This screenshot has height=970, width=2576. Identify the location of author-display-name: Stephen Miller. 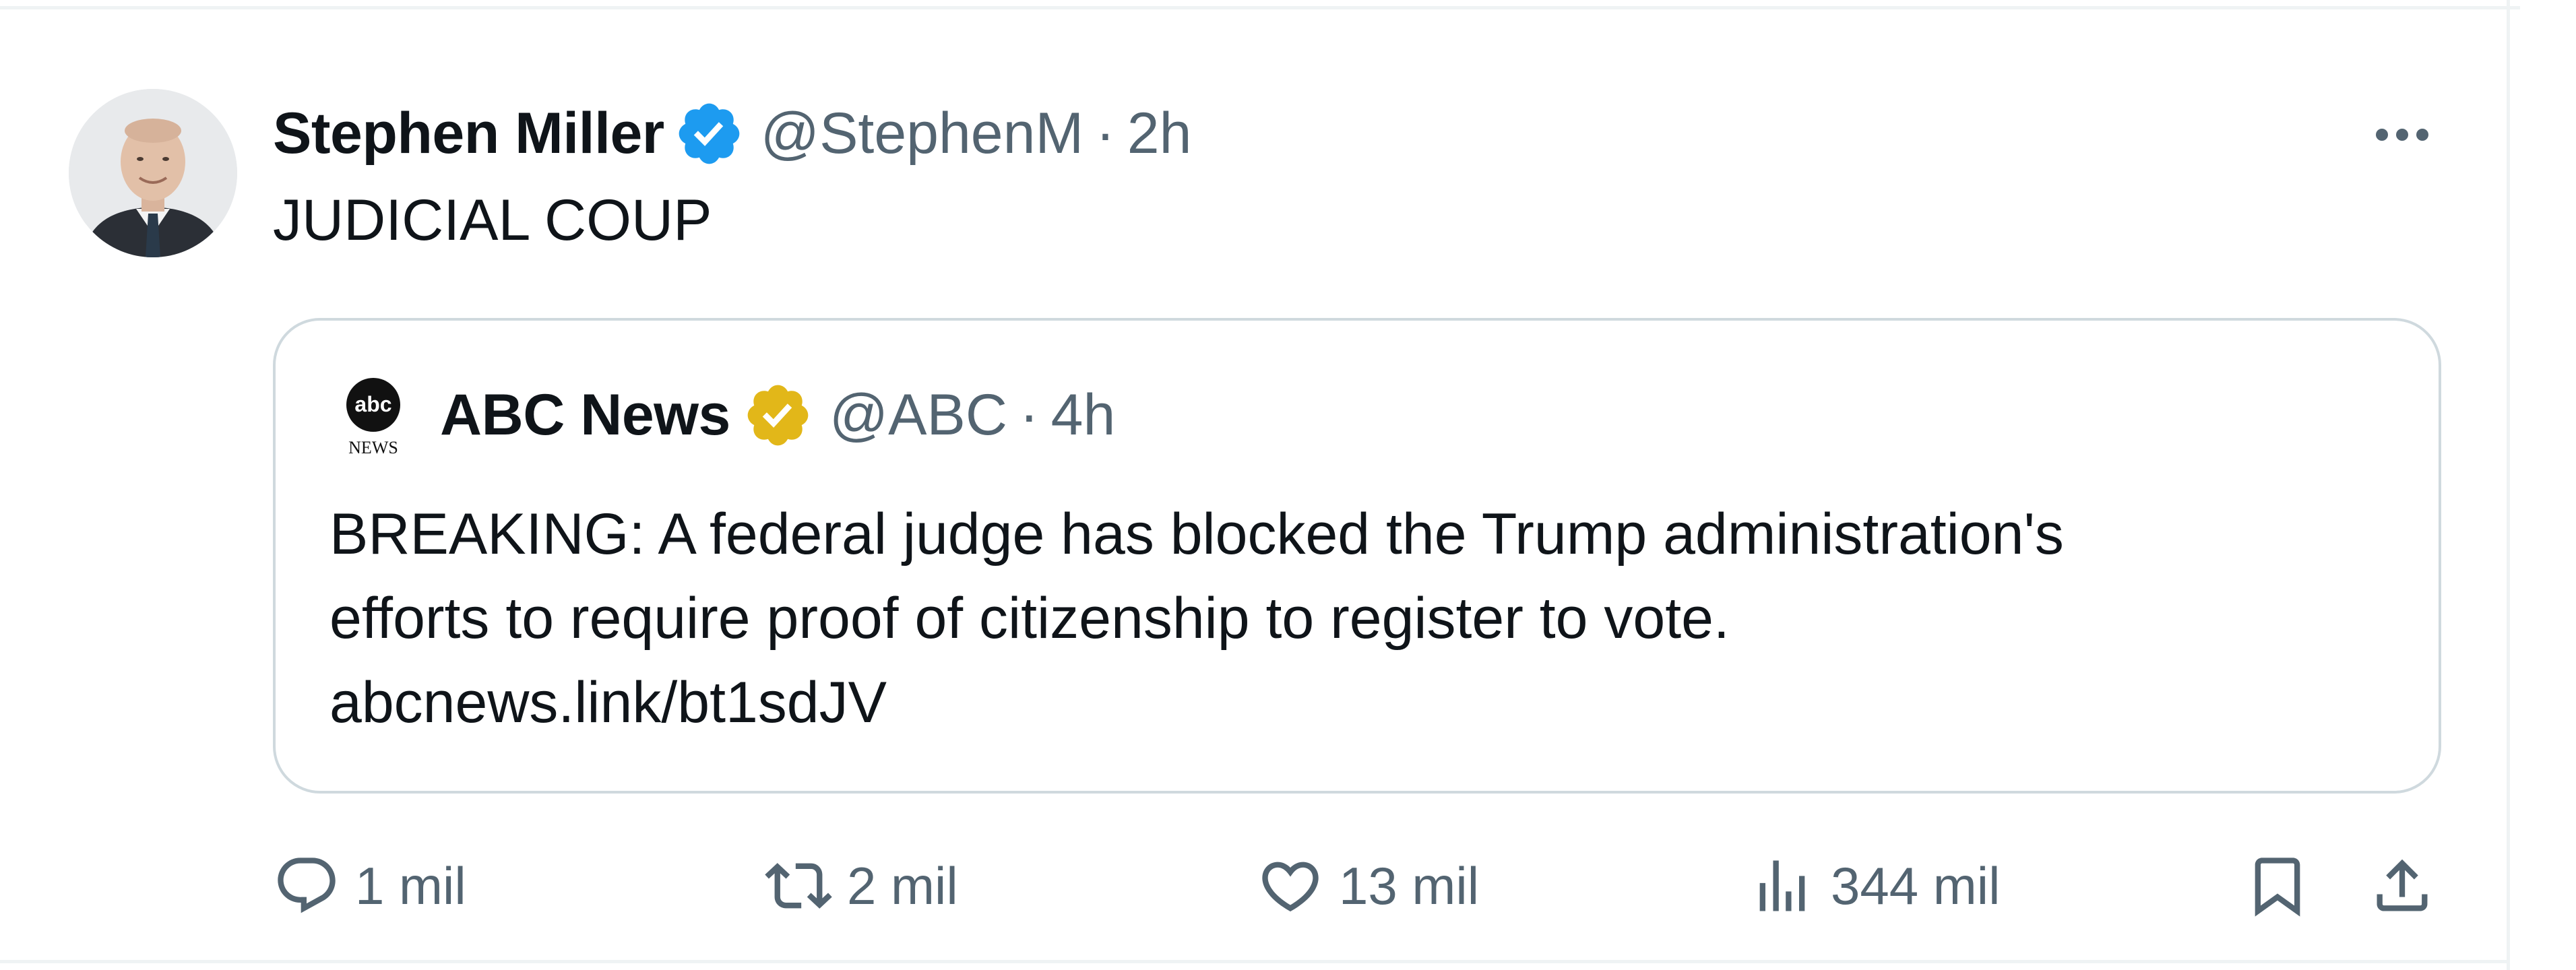
(468, 133).